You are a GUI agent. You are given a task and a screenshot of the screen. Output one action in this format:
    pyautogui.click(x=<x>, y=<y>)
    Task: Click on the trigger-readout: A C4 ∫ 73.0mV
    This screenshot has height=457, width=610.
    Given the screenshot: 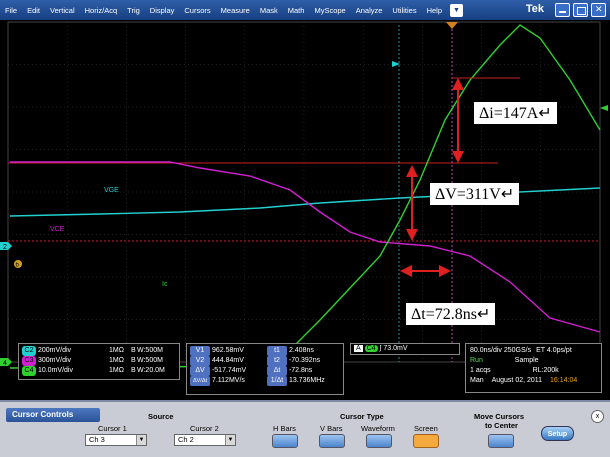 What is the action you would take?
    pyautogui.click(x=405, y=349)
    